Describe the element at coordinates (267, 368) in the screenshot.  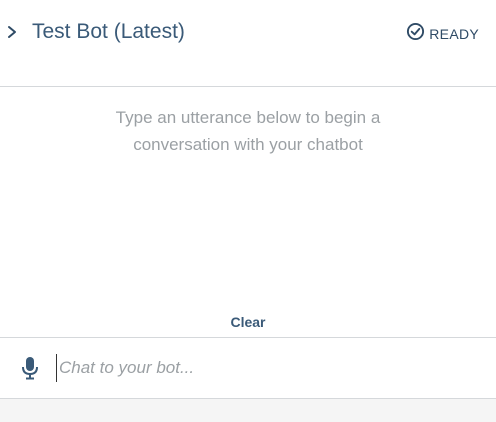
I see `chat-input` at that location.